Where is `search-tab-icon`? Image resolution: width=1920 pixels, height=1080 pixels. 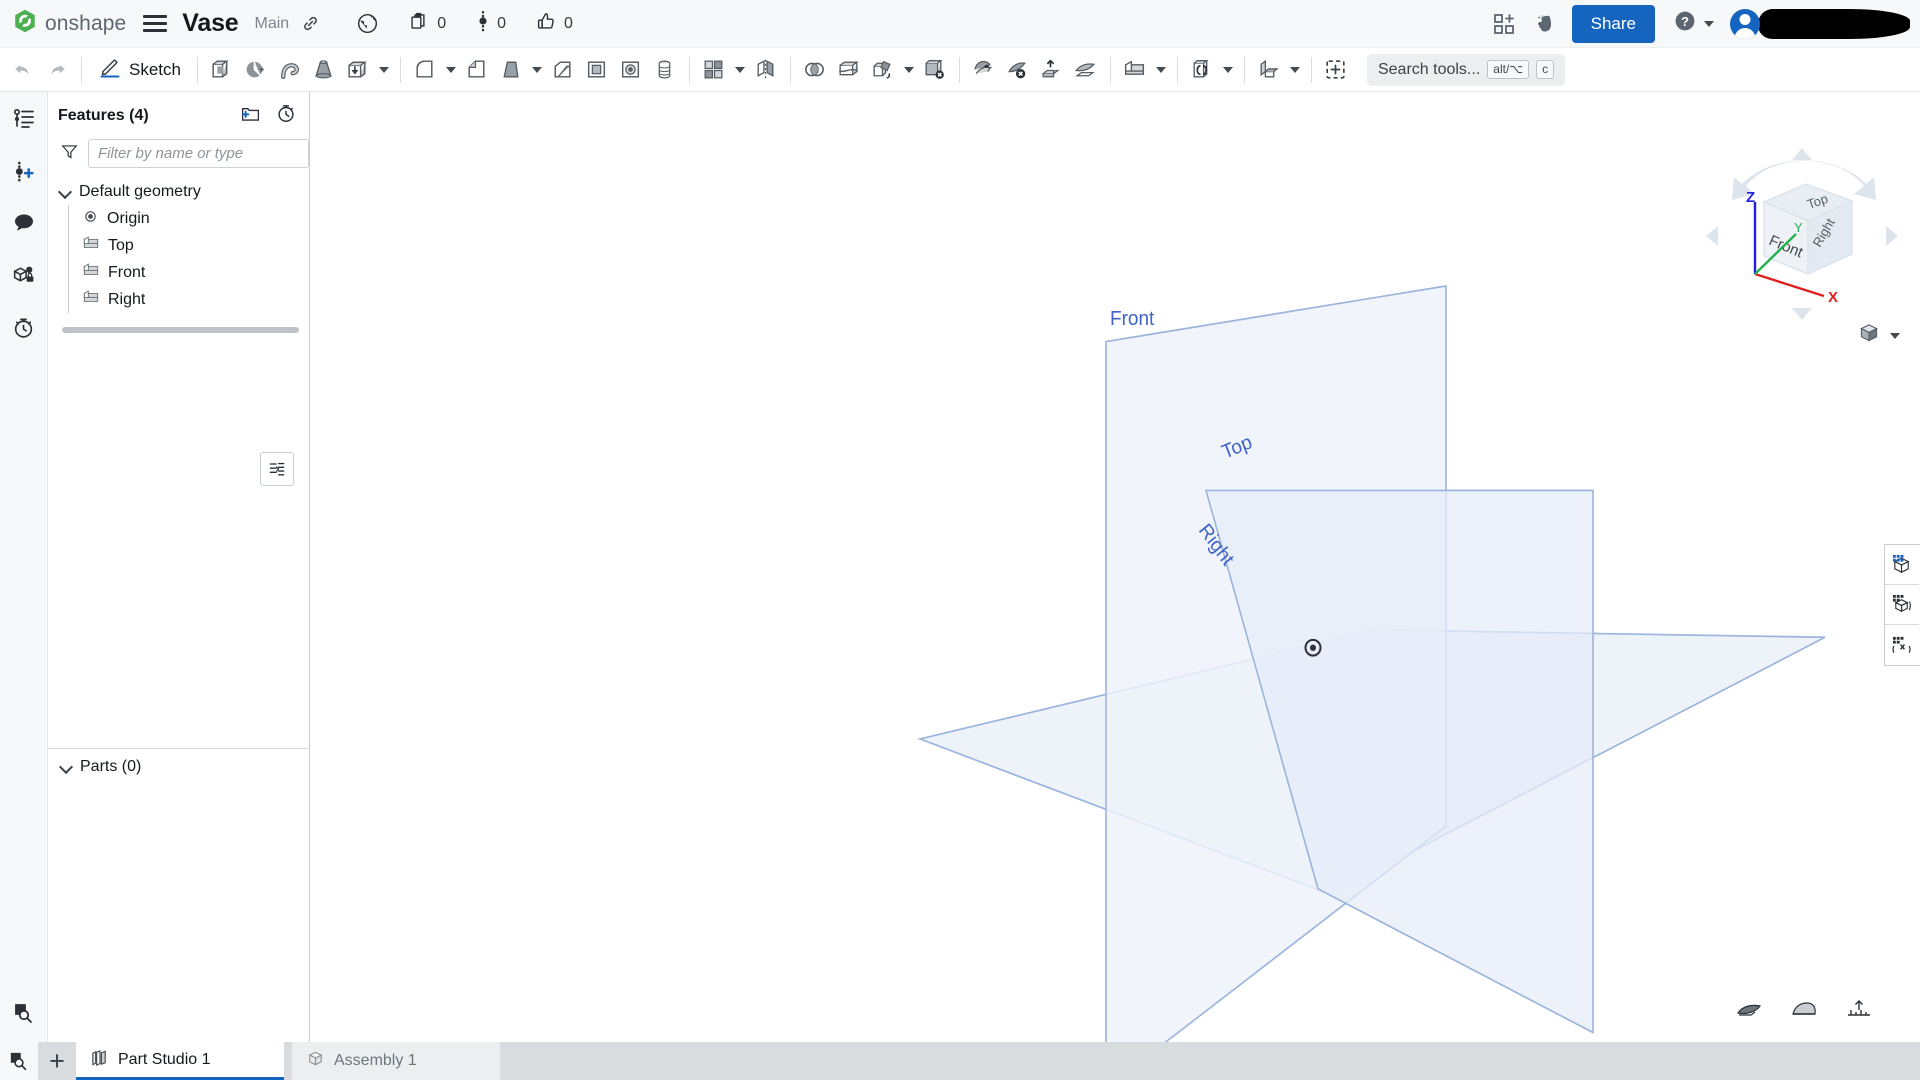
search-tab-icon is located at coordinates (19, 1061).